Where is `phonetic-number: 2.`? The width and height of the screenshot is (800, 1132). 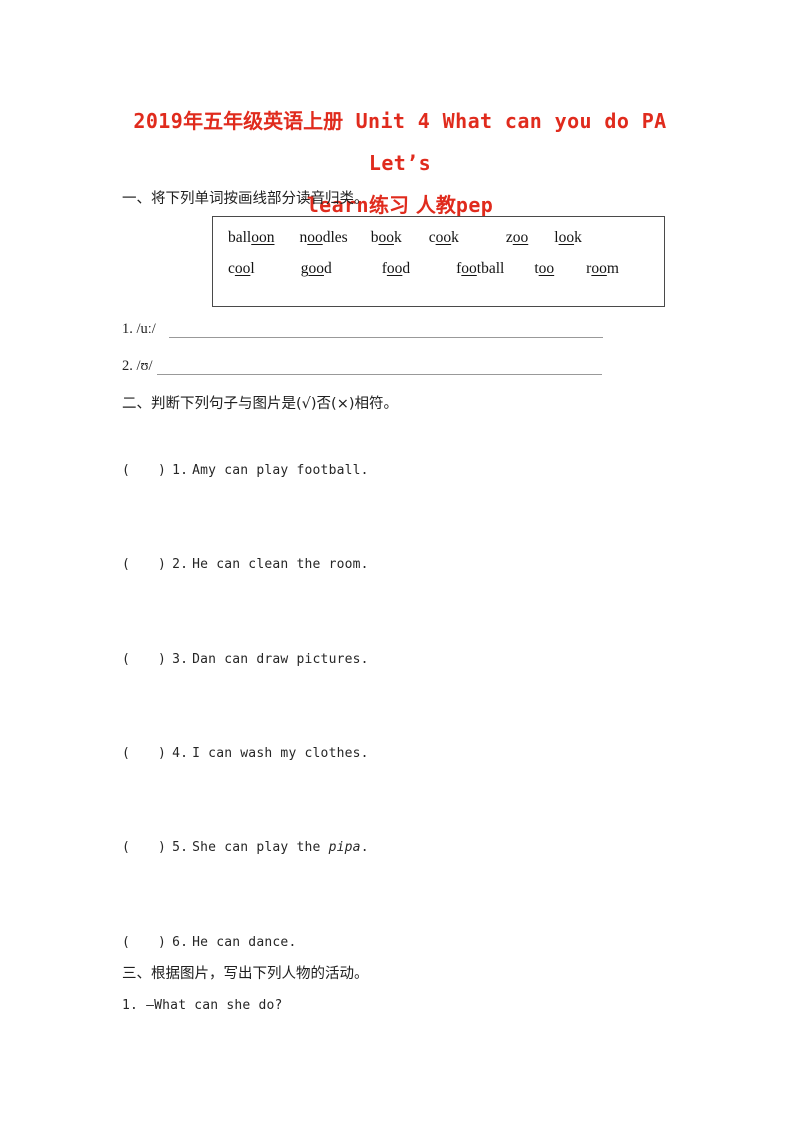
phonetic-number: 2. is located at coordinates (127, 366).